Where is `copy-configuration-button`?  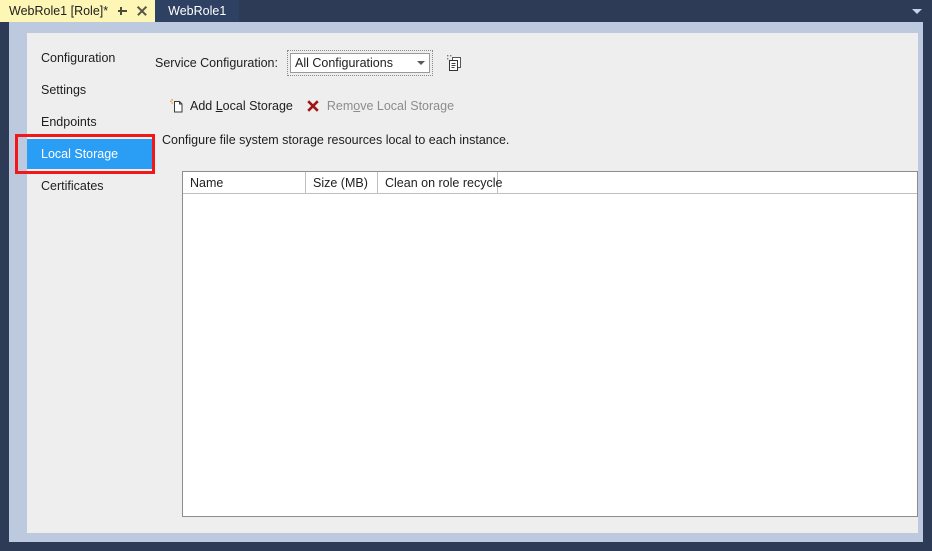 copy-configuration-button is located at coordinates (455, 63).